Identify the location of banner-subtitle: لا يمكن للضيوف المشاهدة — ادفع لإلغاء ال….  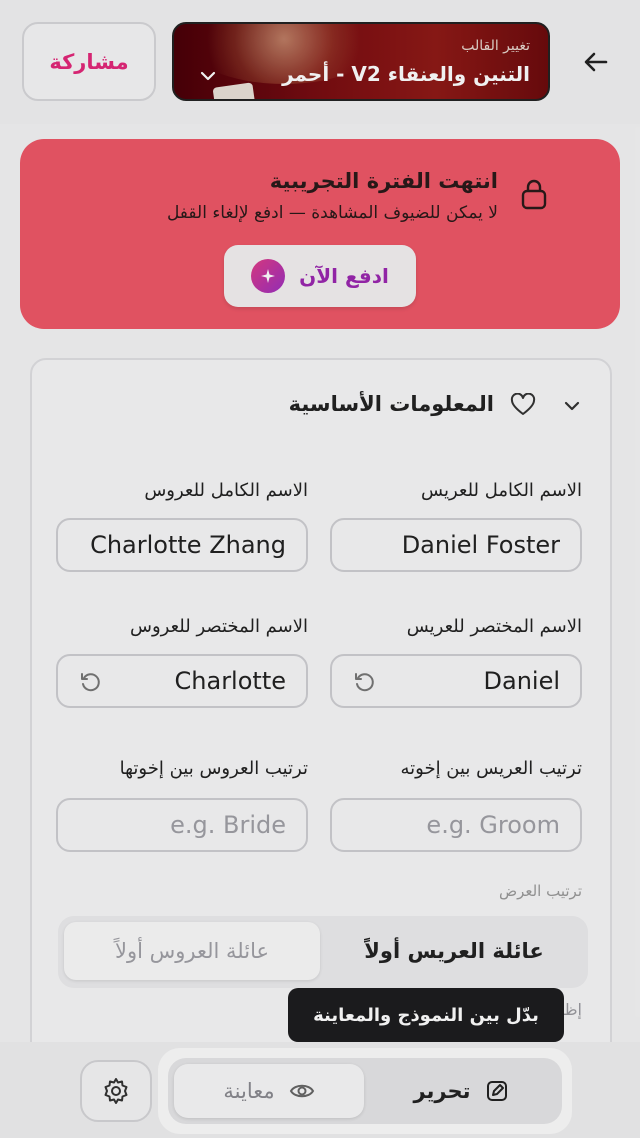
(332, 213).